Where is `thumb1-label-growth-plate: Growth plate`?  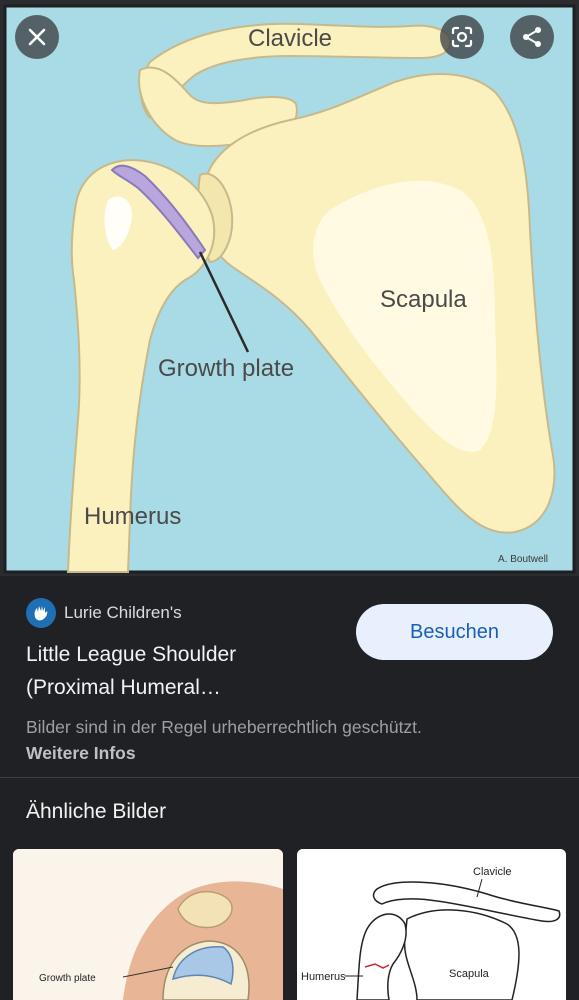 thumb1-label-growth-plate: Growth plate is located at coordinates (67, 978).